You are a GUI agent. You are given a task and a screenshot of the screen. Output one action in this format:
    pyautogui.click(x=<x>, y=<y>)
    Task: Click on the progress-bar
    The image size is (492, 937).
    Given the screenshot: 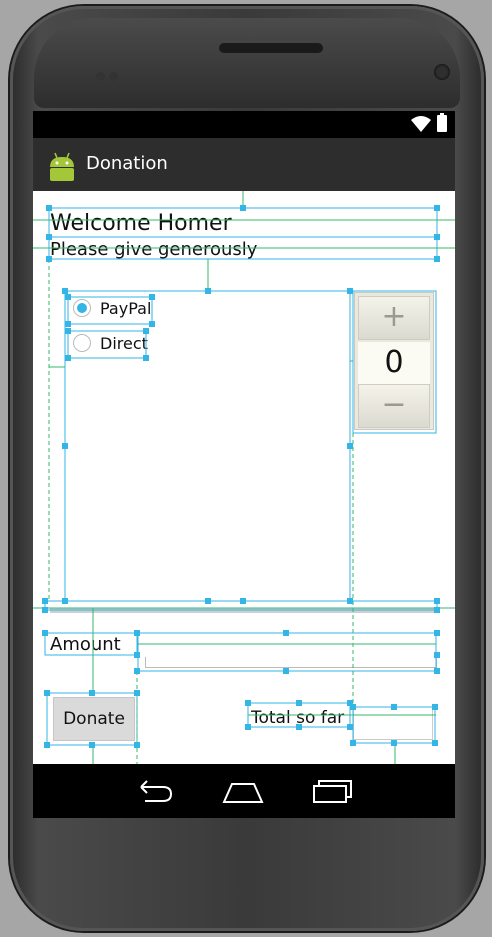 What is the action you would take?
    pyautogui.click(x=243, y=610)
    